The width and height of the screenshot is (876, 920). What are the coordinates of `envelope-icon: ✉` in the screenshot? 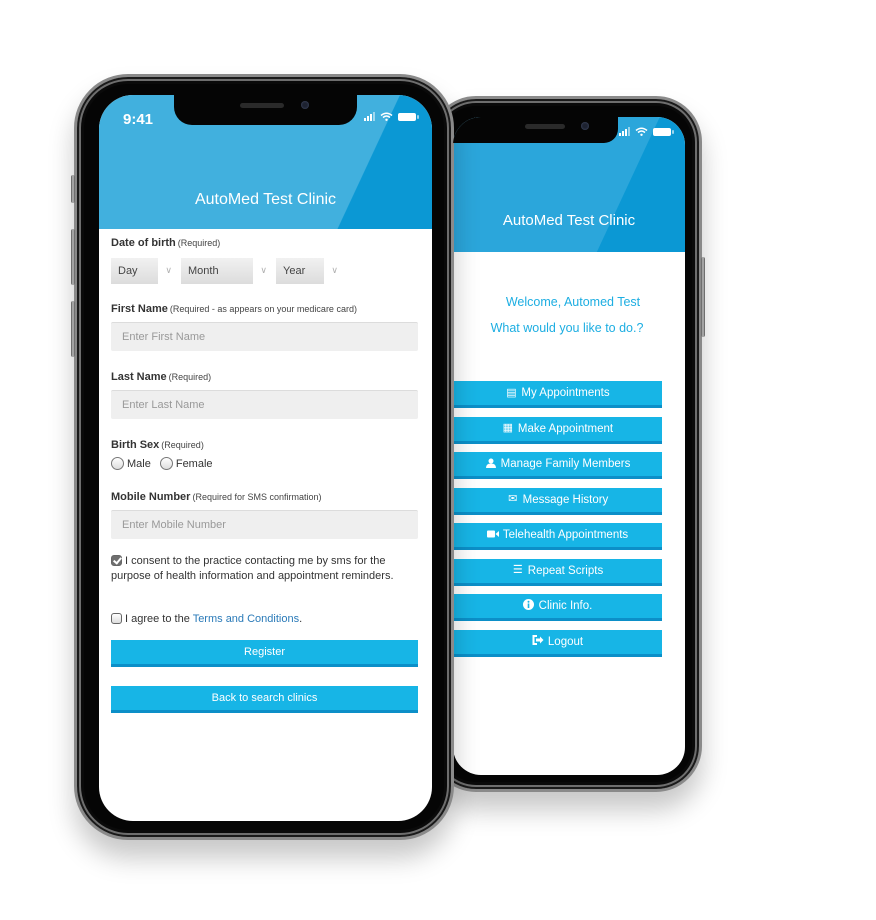 It's located at (513, 499).